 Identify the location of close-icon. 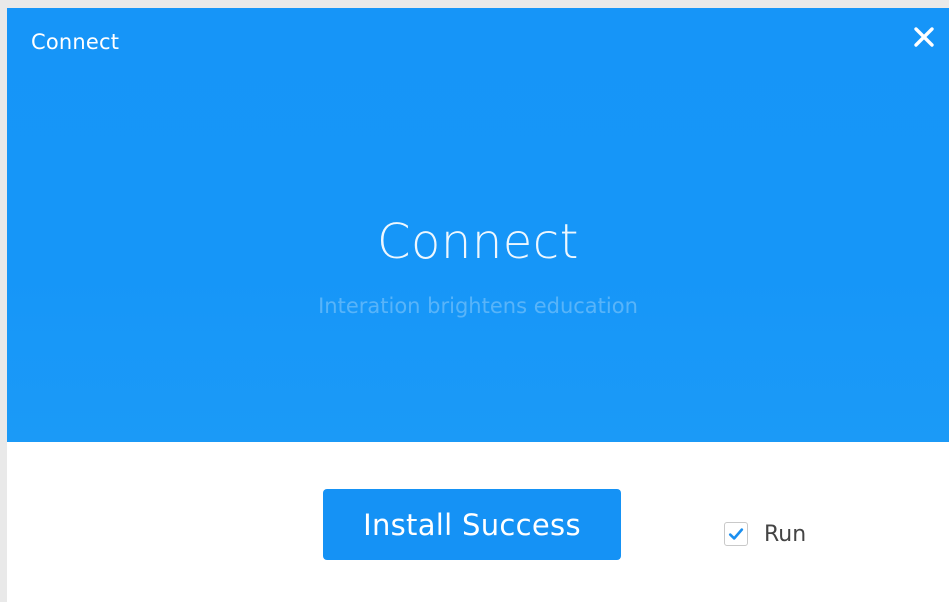
(924, 37).